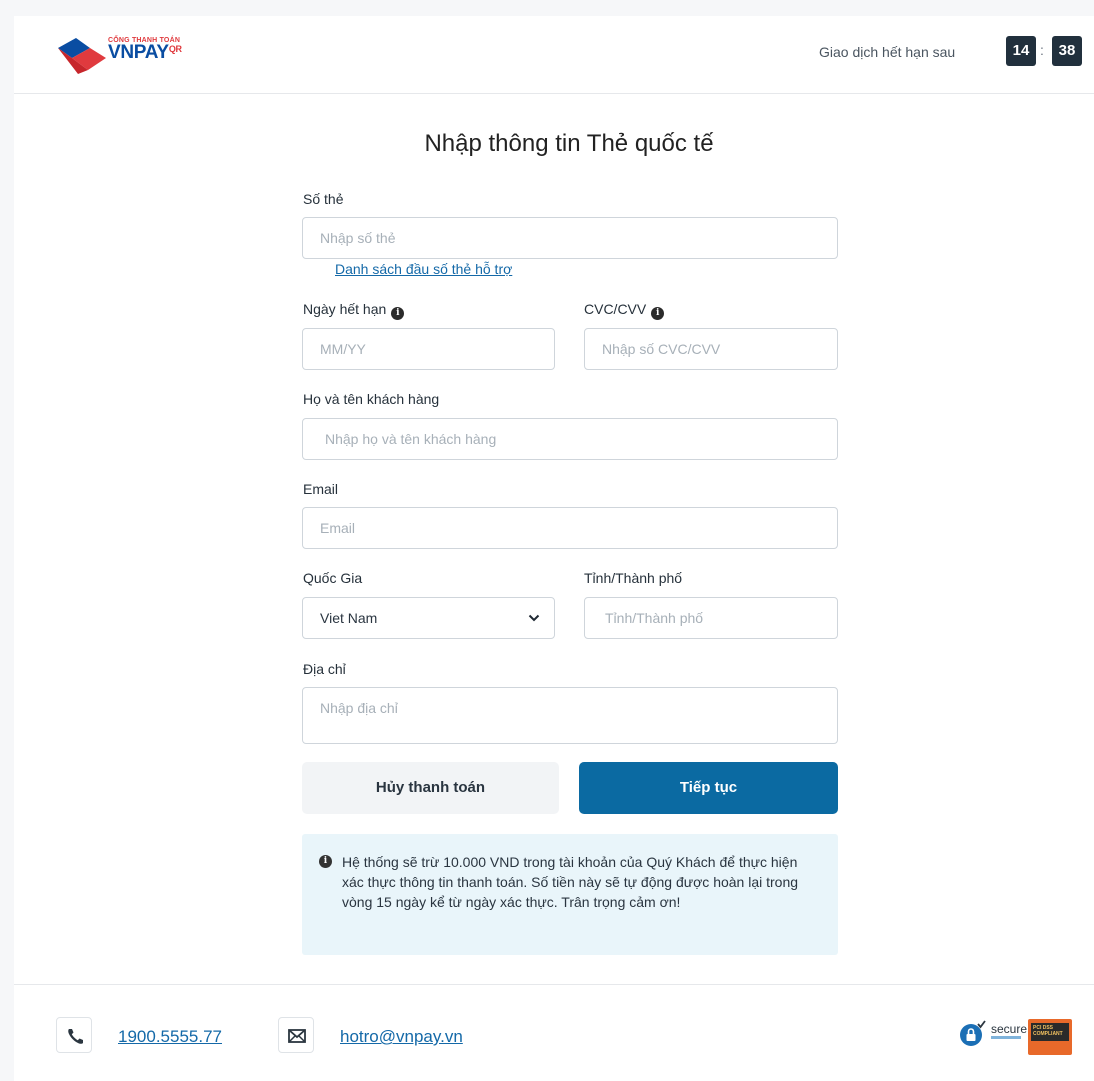 This screenshot has height=1081, width=1094. I want to click on address-input, so click(570, 715).